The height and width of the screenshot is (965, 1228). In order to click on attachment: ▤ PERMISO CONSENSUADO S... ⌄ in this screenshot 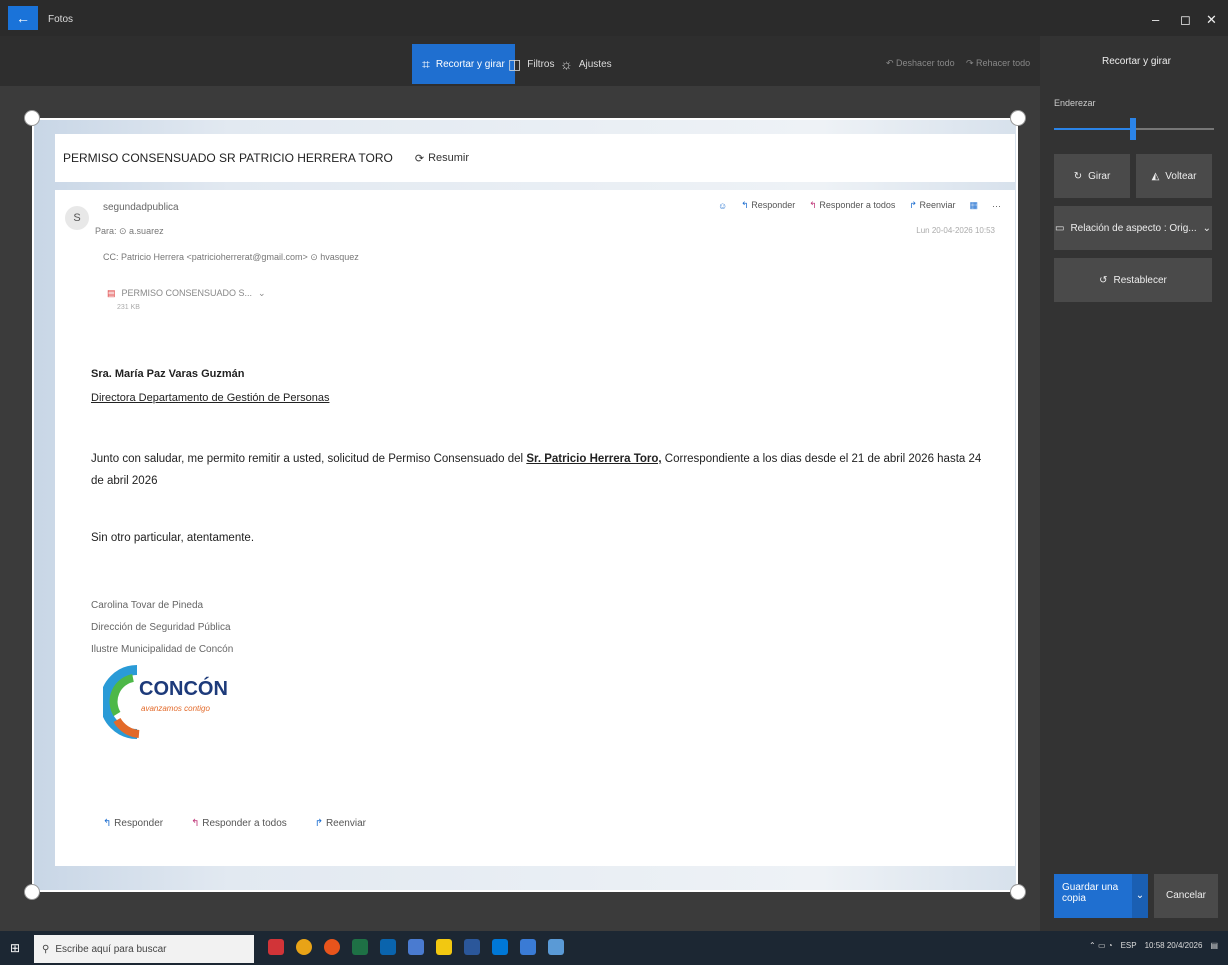, I will do `click(186, 293)`.